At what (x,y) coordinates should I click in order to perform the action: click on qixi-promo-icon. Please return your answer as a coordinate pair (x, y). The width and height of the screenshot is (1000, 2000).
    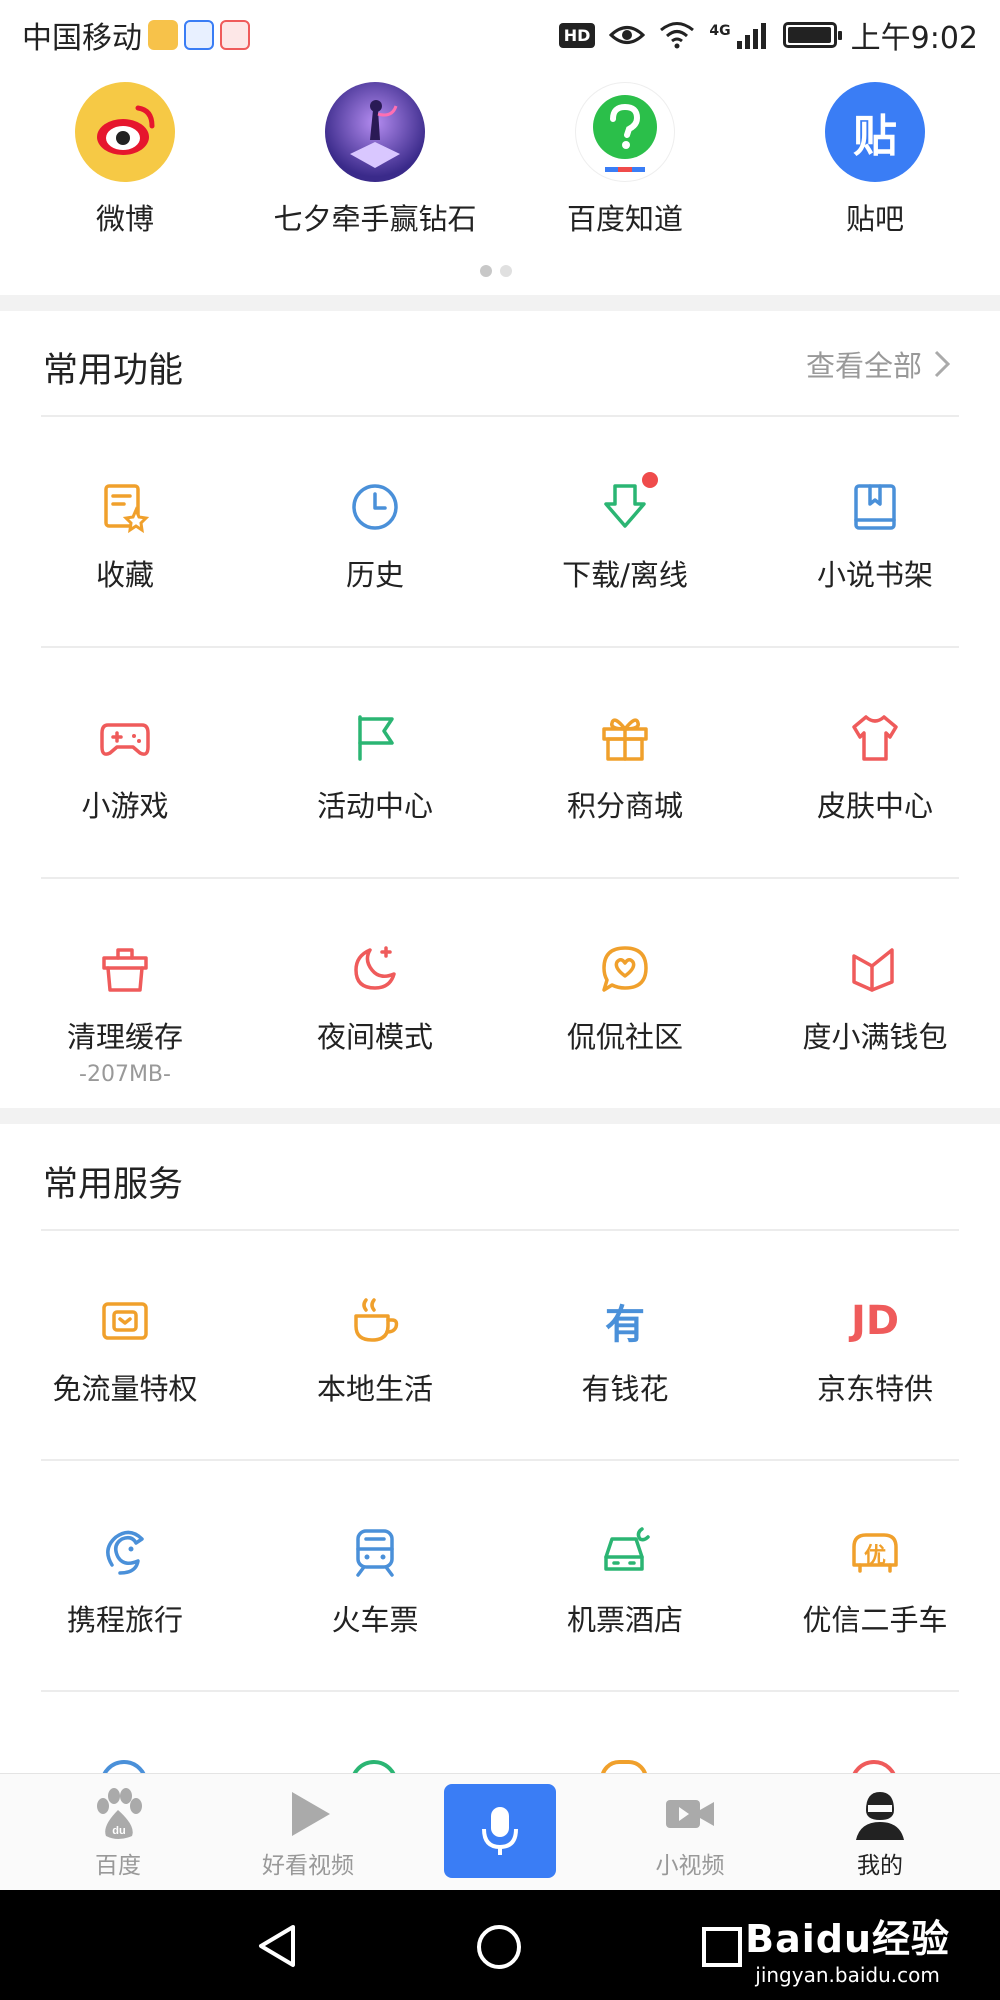
    Looking at the image, I should click on (375, 132).